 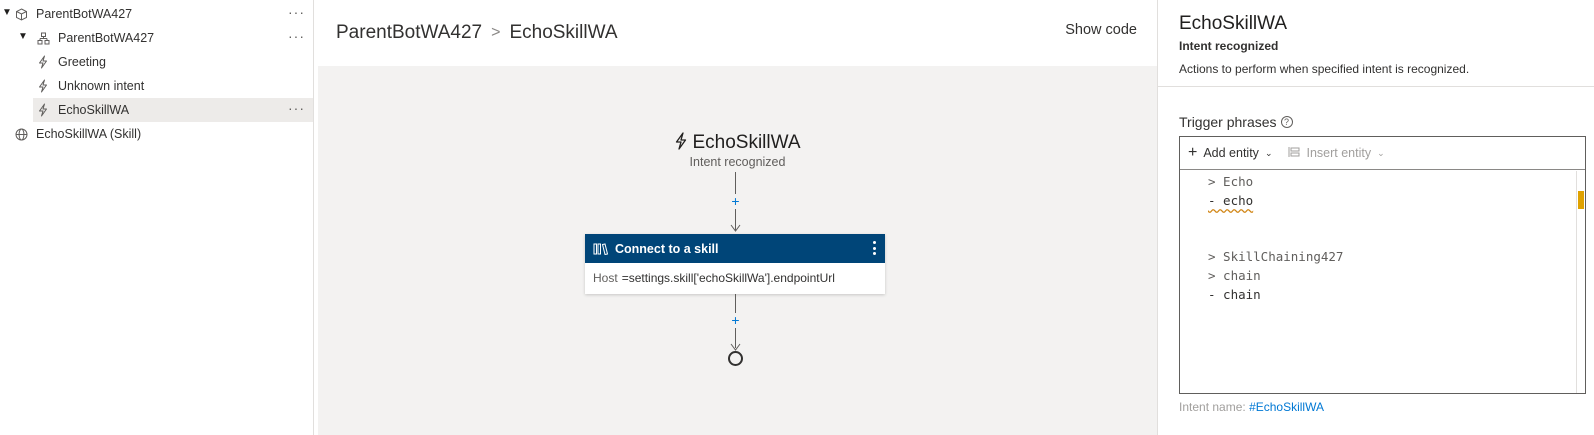 What do you see at coordinates (1286, 122) in the screenshot?
I see `help-icon: ?` at bounding box center [1286, 122].